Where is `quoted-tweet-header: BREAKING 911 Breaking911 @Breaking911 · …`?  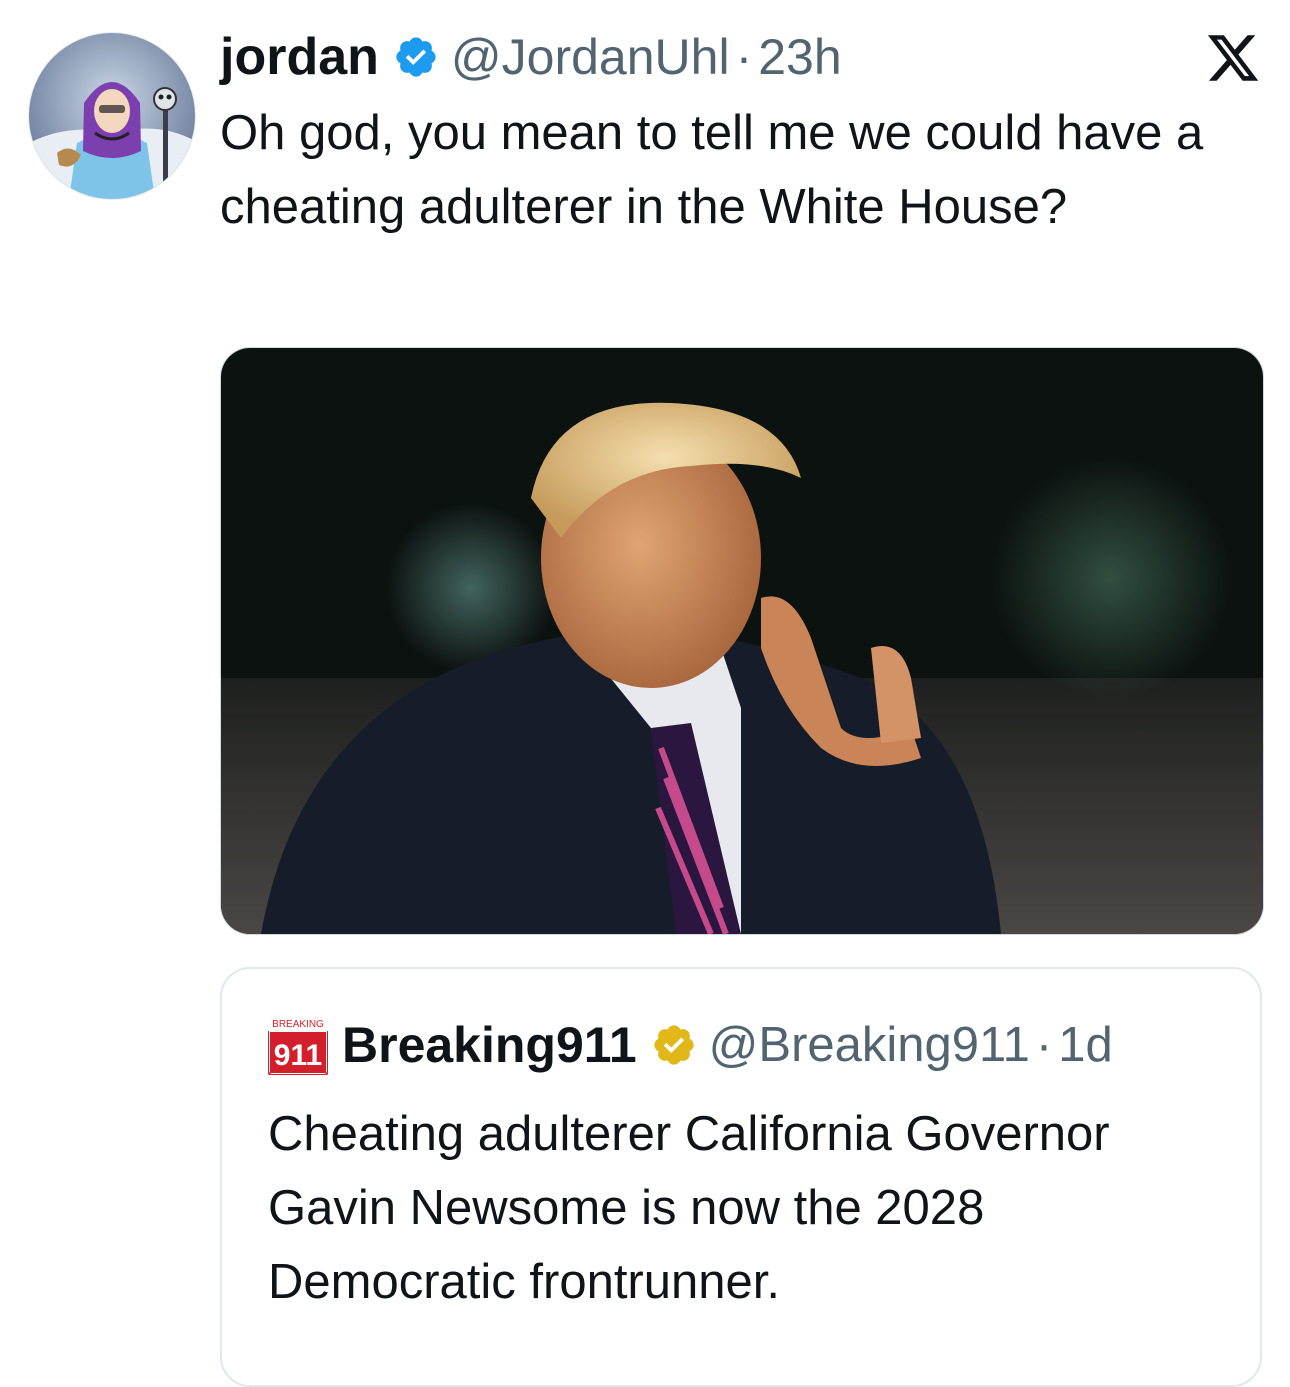
quoted-tweet-header: BREAKING 911 Breaking911 @Breaking911 · … is located at coordinates (690, 1045).